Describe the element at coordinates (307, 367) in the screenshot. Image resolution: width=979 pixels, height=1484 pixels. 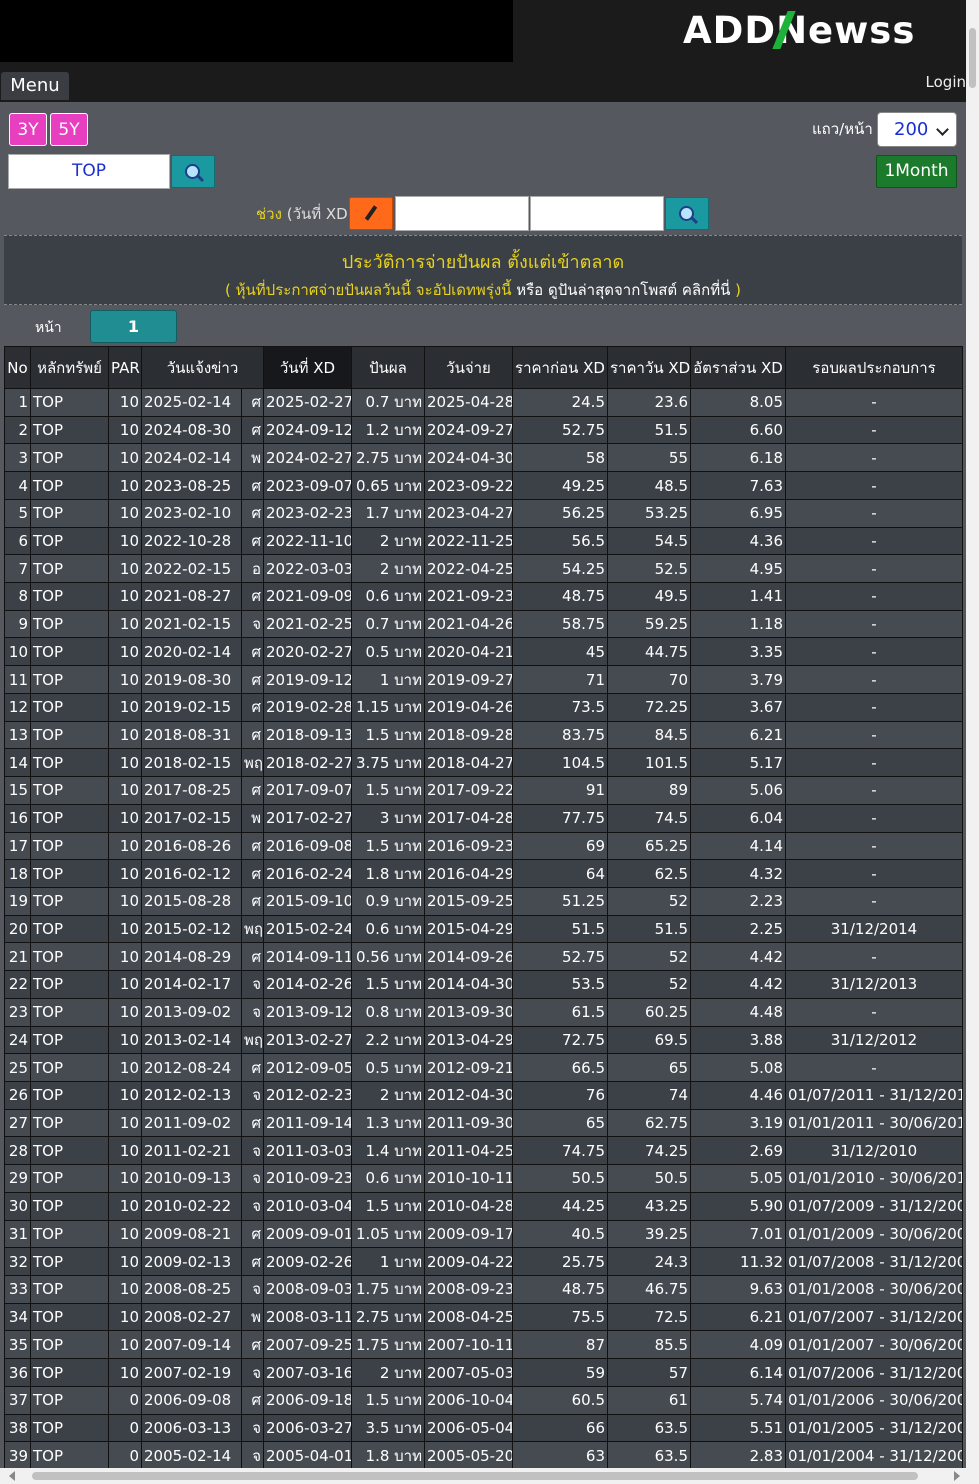
I see `col-xd-date: วันที่ XD` at that location.